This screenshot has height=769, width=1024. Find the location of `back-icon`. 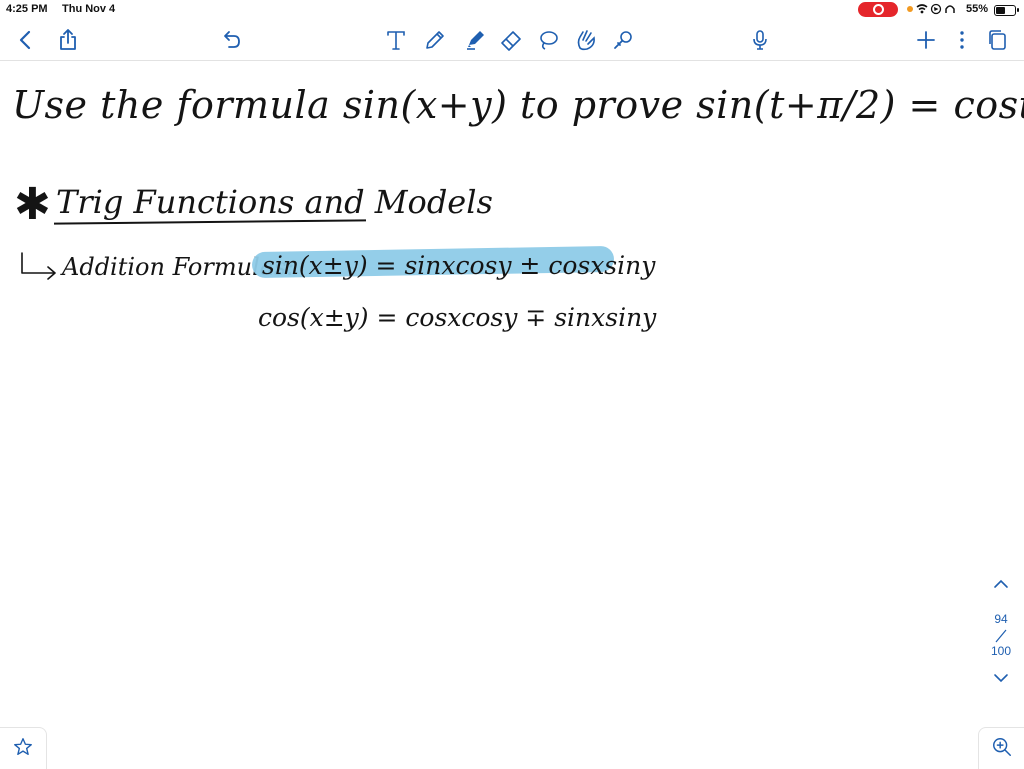

back-icon is located at coordinates (26, 40).